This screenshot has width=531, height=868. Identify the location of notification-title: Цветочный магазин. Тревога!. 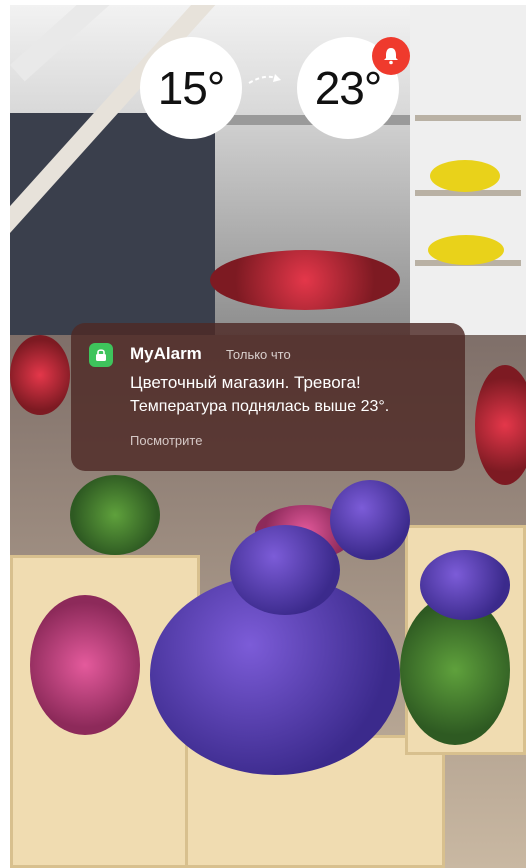
(245, 382).